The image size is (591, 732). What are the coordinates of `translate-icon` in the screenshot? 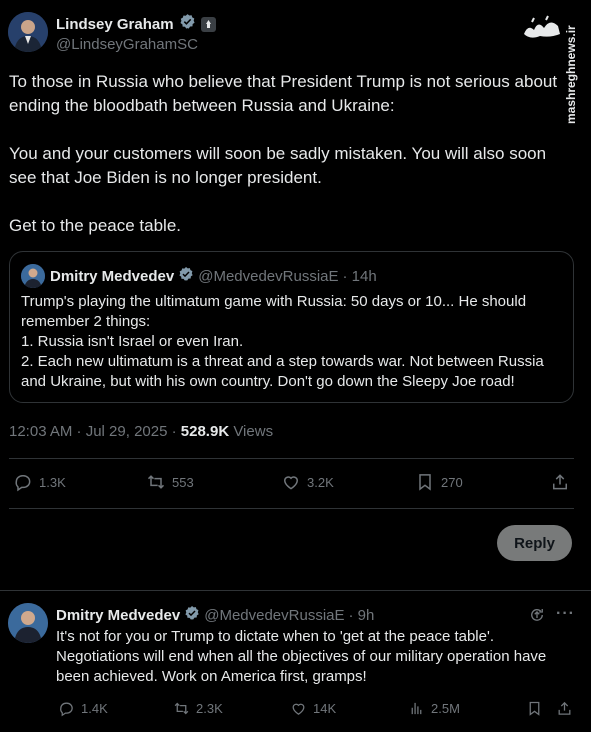 It's located at (537, 617).